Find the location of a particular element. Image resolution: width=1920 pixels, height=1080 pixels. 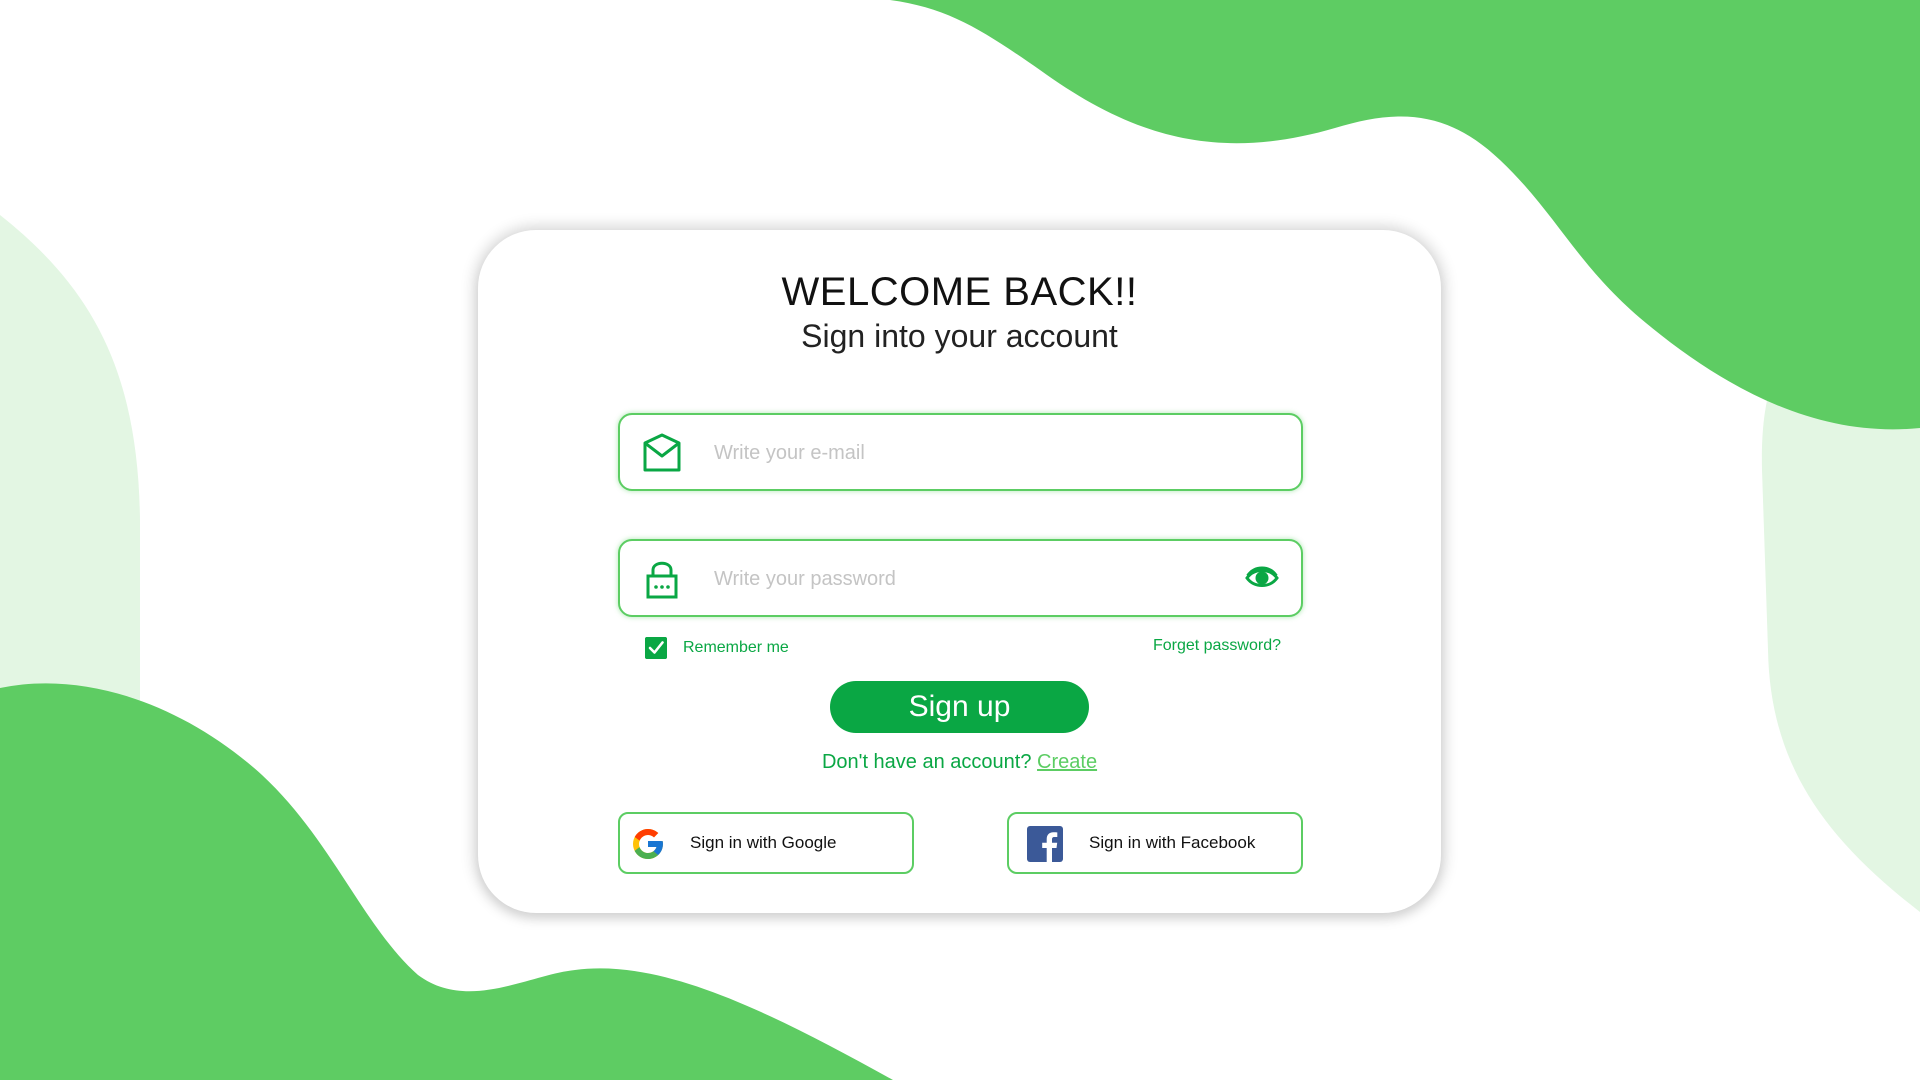

google-sign-in-label: Sign in with Google is located at coordinates (763, 842).